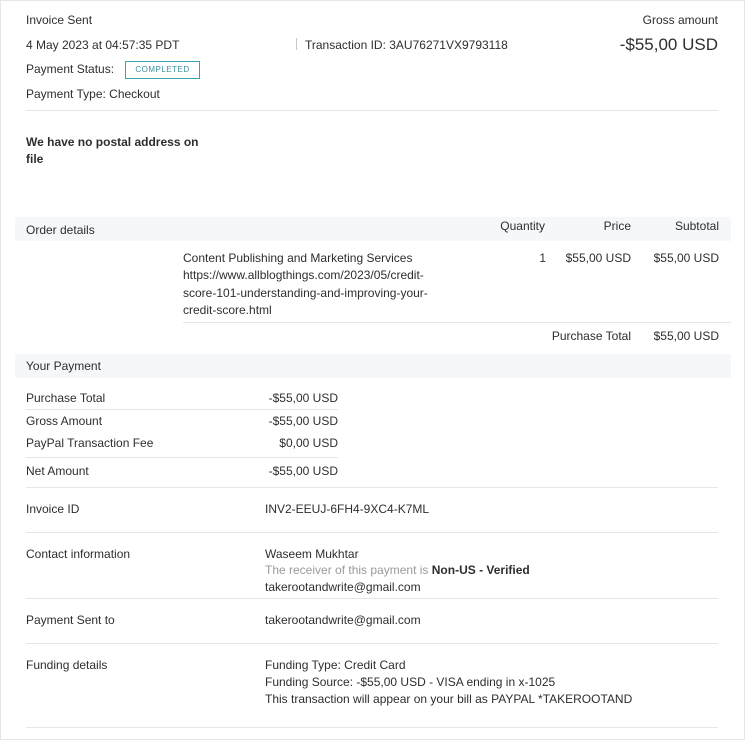 This screenshot has width=745, height=740. I want to click on purchase-total-label: Purchase Total, so click(591, 336).